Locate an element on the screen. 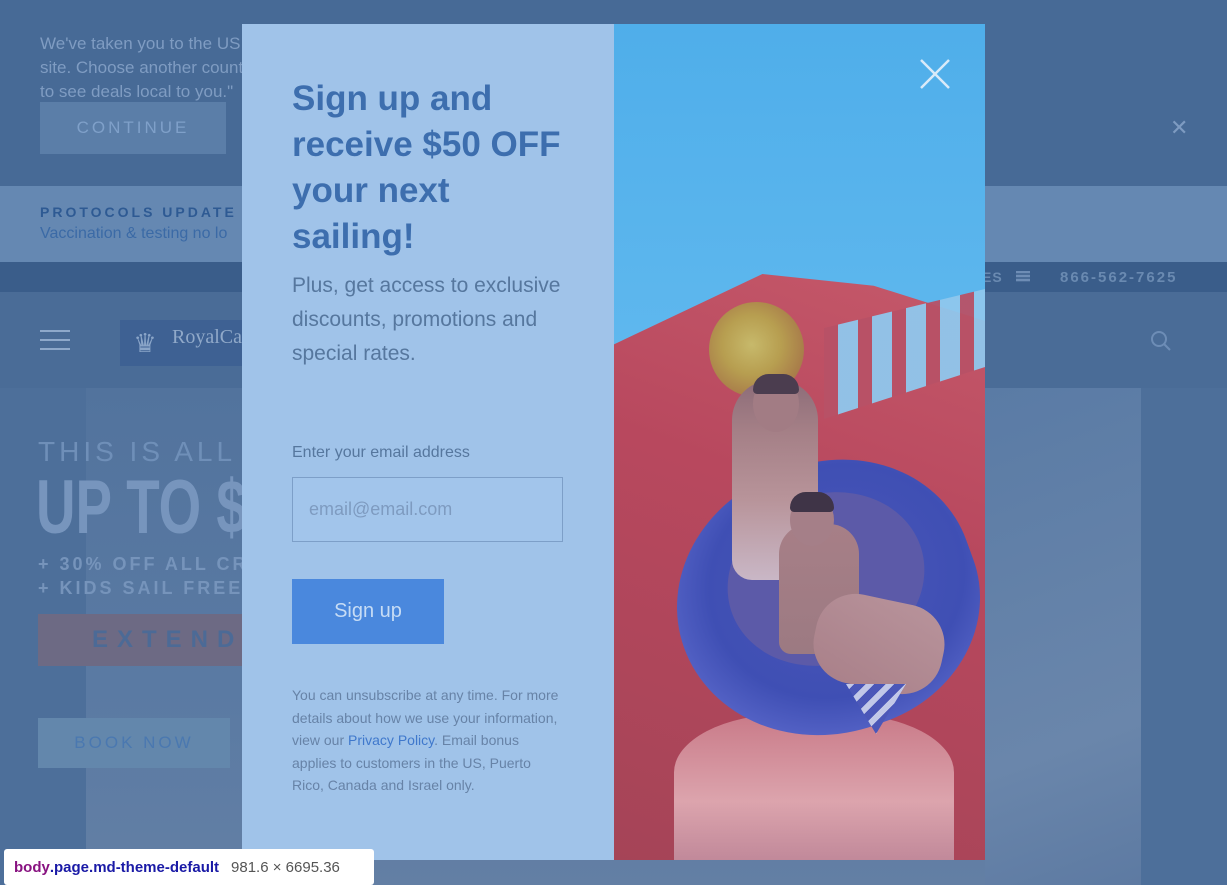 This screenshot has width=1227, height=885. crown-anchor-icon: ♛ is located at coordinates (145, 343).